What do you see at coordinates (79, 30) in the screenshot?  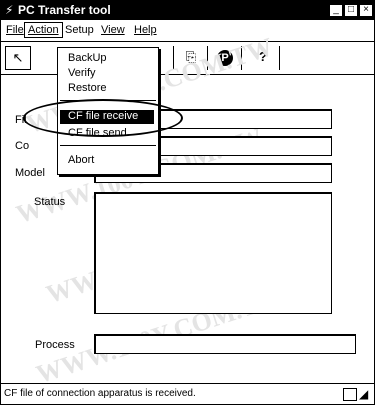 I see `menu-setup: Setup` at bounding box center [79, 30].